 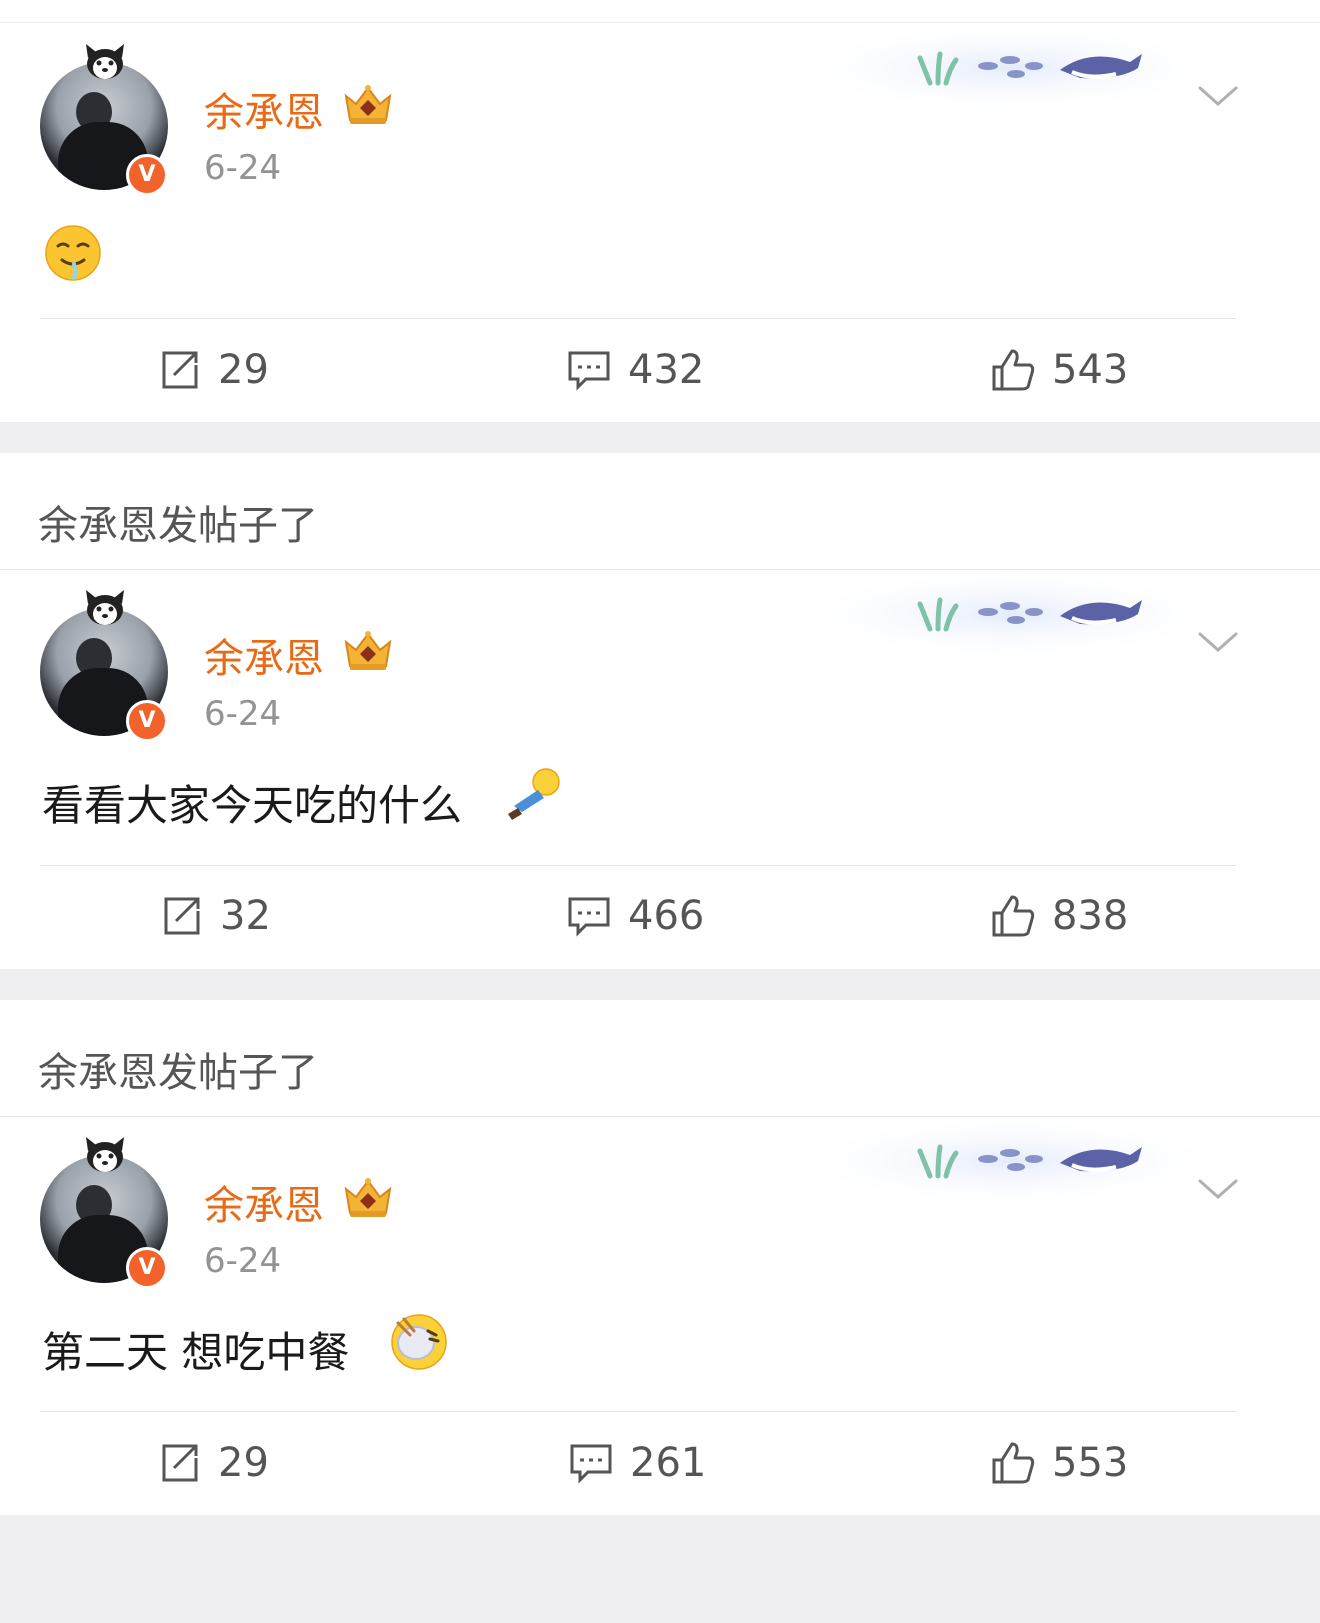 What do you see at coordinates (666, 916) in the screenshot?
I see `comment-count: 466` at bounding box center [666, 916].